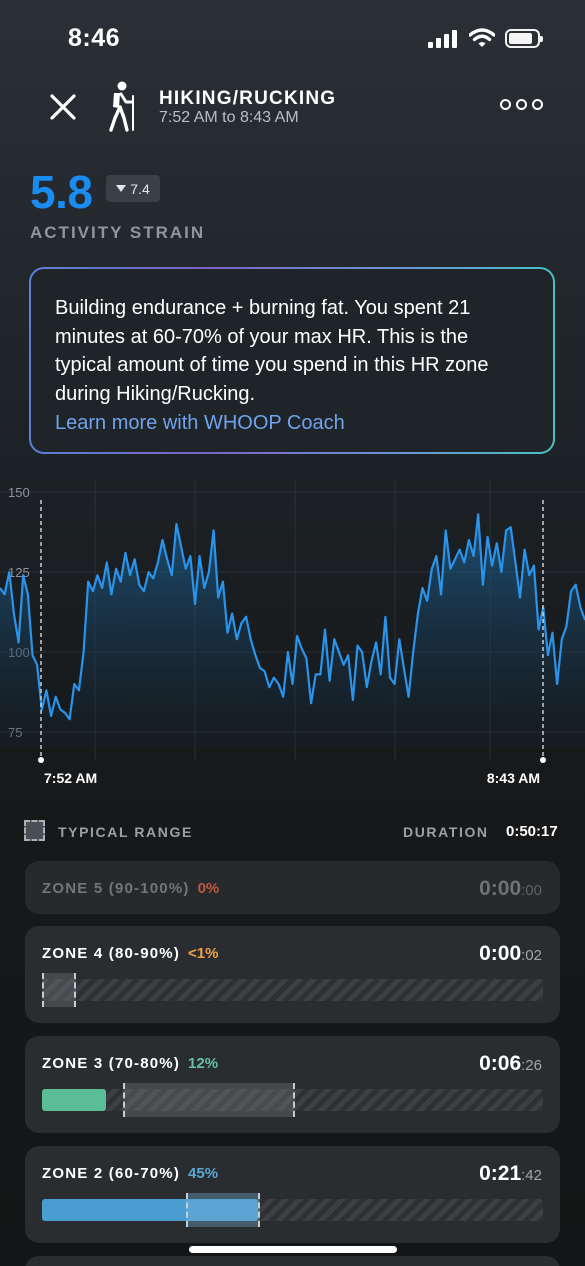 Image resolution: width=585 pixels, height=1266 pixels. What do you see at coordinates (500, 953) in the screenshot?
I see `zone-4-duration-main: 0:00` at bounding box center [500, 953].